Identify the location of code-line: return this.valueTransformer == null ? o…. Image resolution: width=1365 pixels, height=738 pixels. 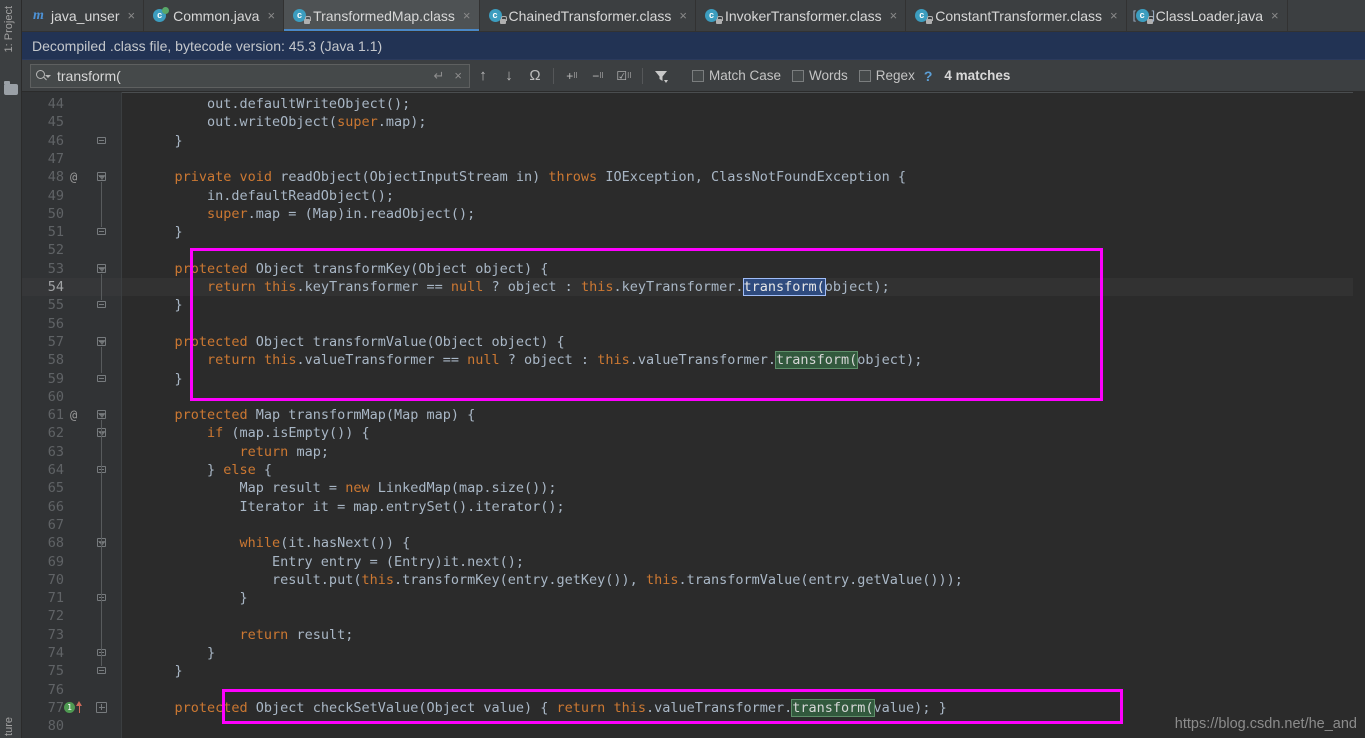
(743, 360).